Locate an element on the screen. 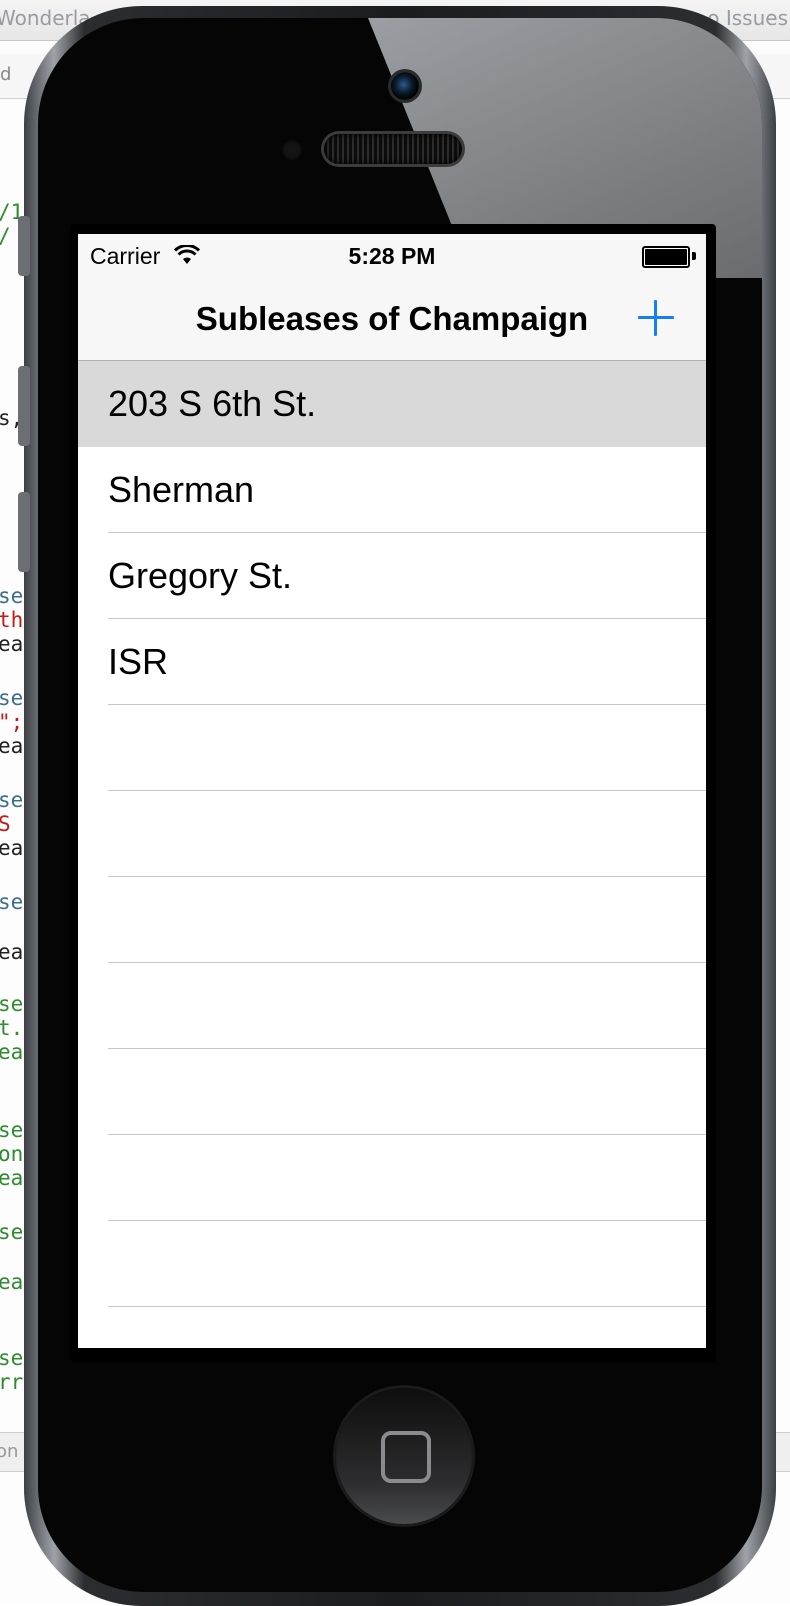  table-row: Sherman is located at coordinates (392, 490).